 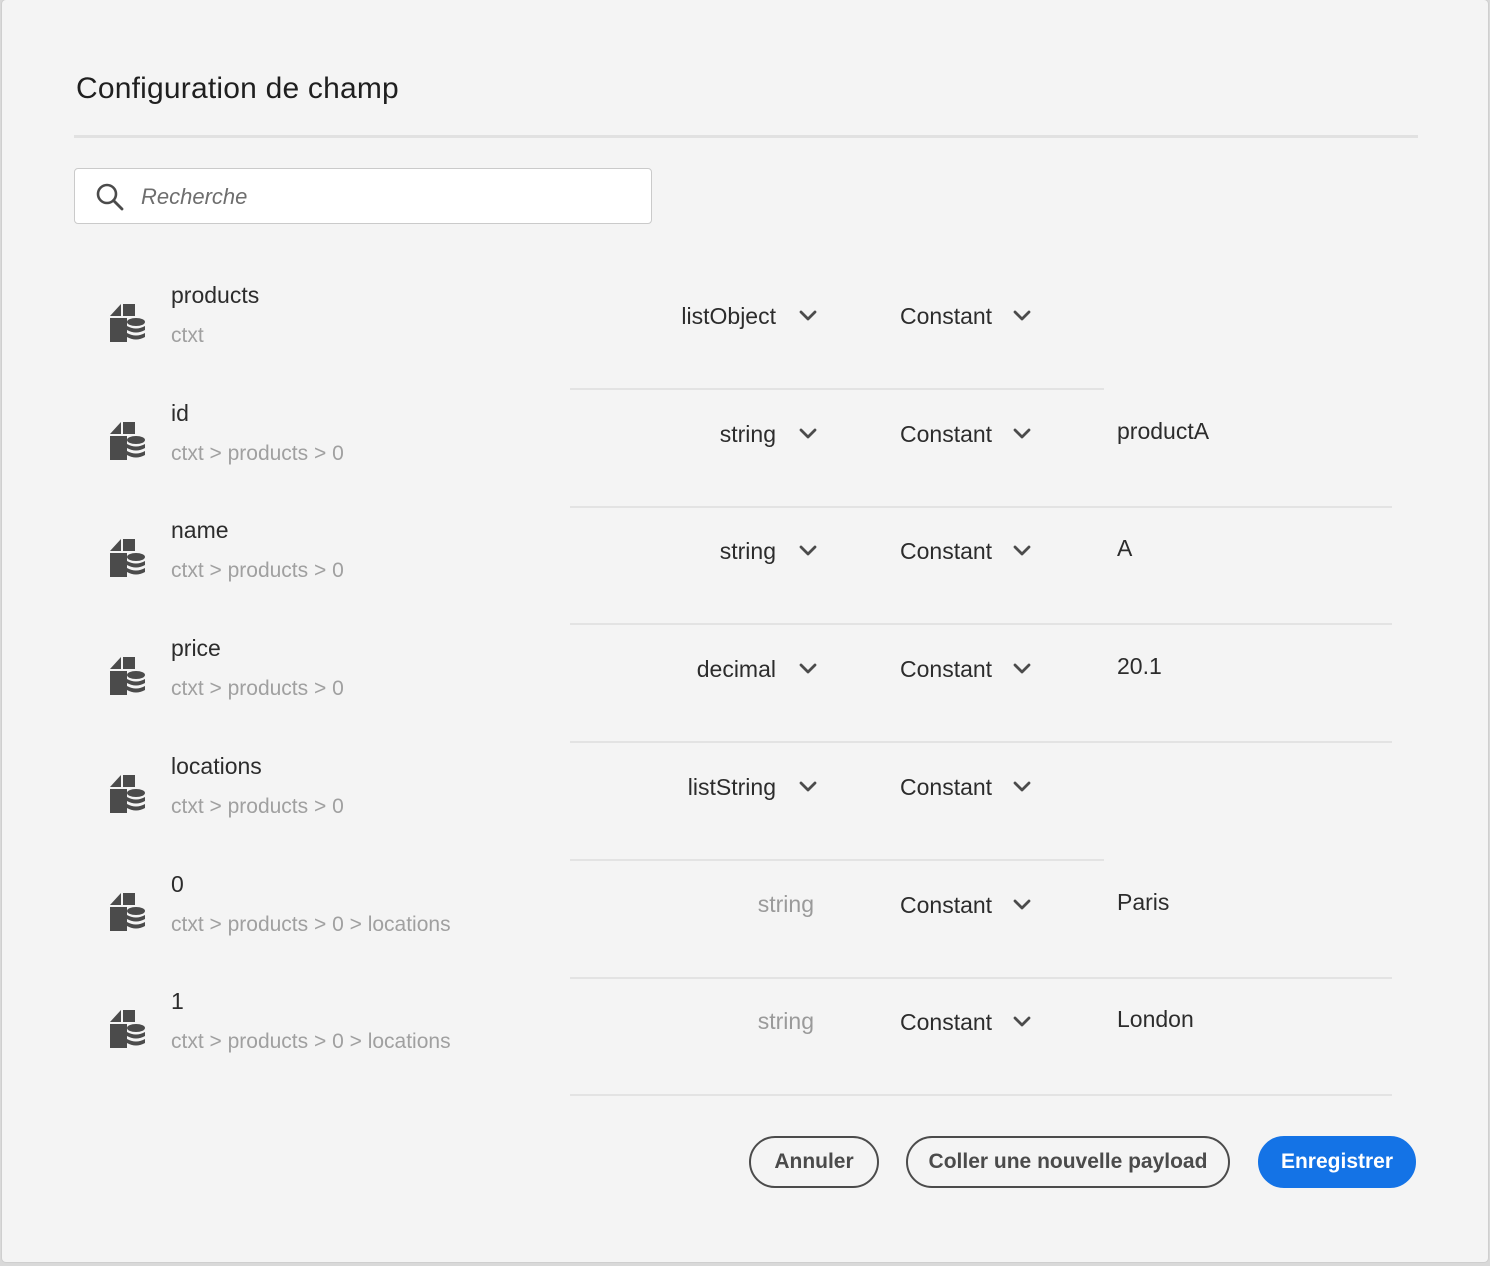 What do you see at coordinates (177, 1001) in the screenshot?
I see `field-name: 1` at bounding box center [177, 1001].